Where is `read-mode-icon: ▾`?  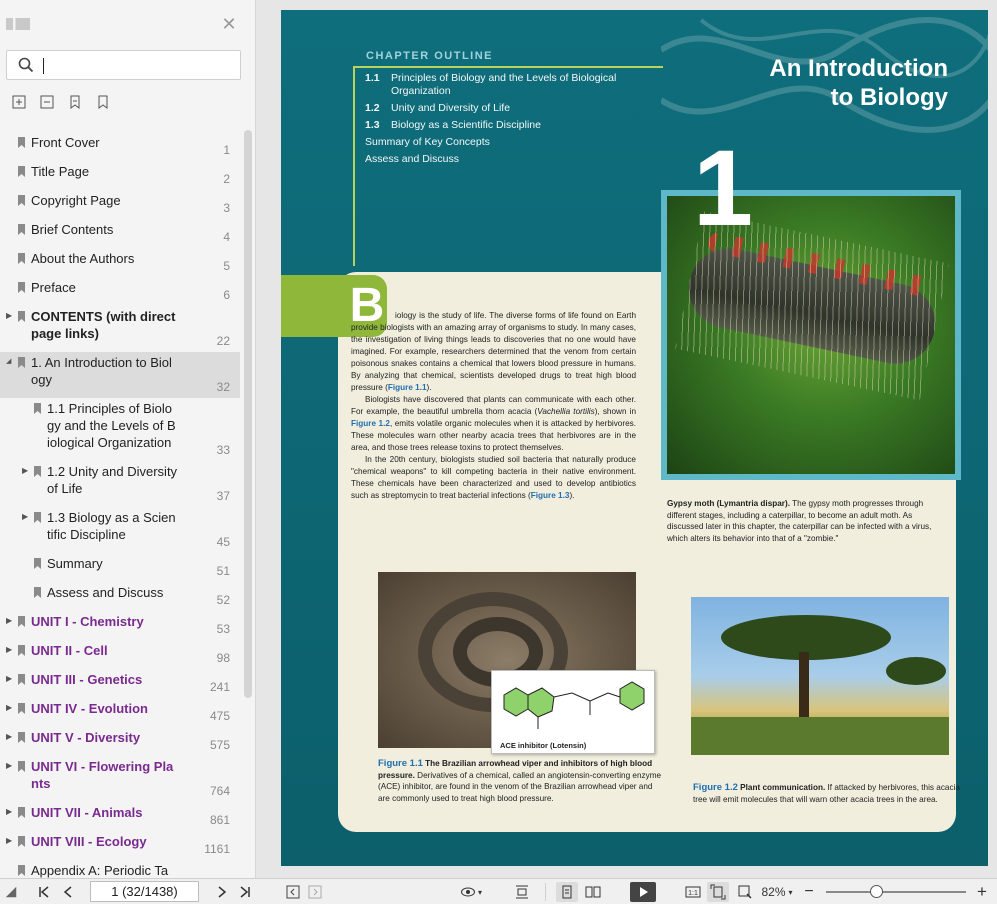
read-mode-icon: ▾ is located at coordinates (471, 892).